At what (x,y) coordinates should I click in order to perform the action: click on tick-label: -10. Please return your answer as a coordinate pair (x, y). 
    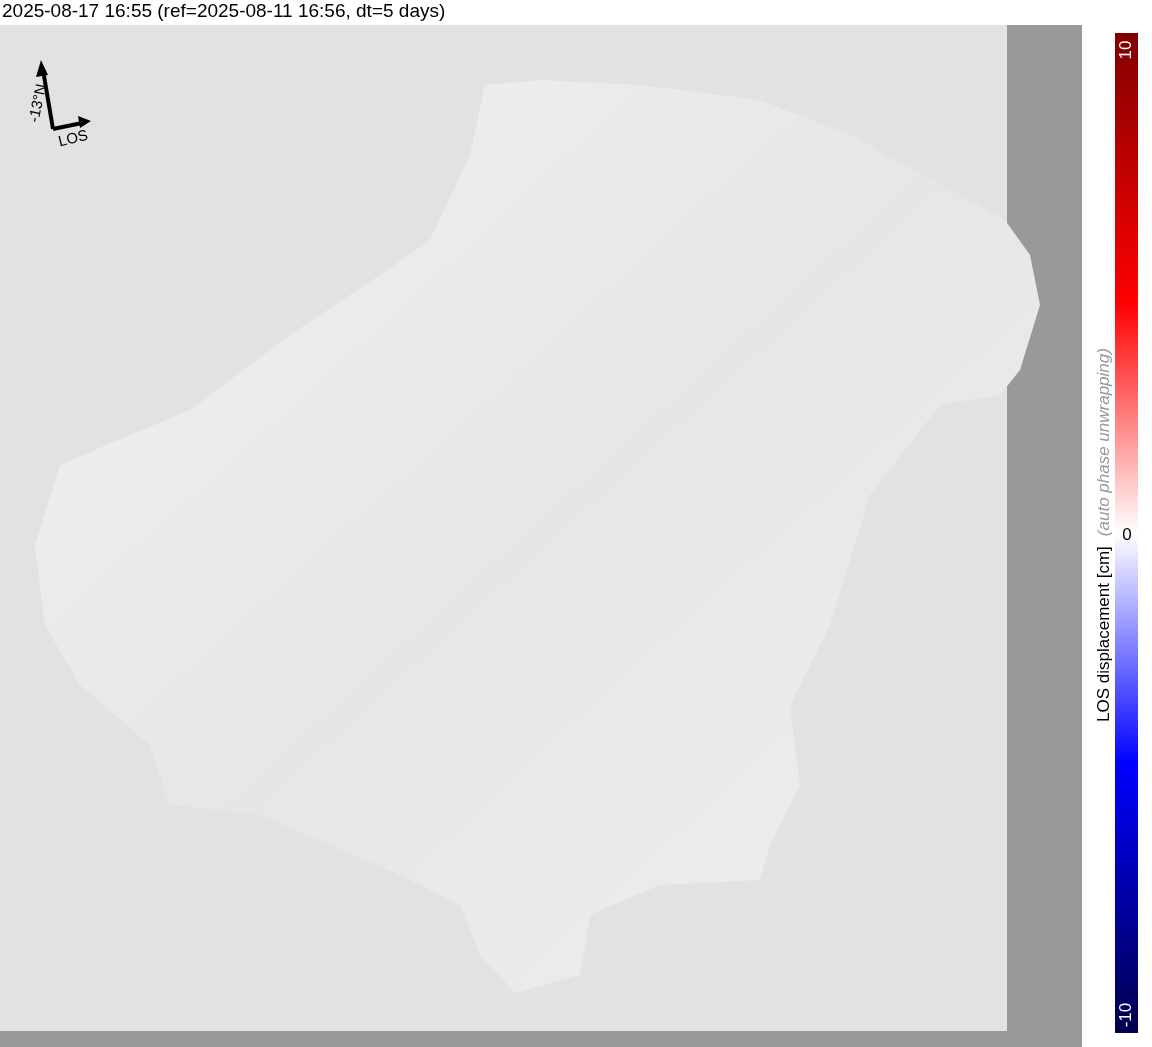
    Looking at the image, I should click on (1126, 1015).